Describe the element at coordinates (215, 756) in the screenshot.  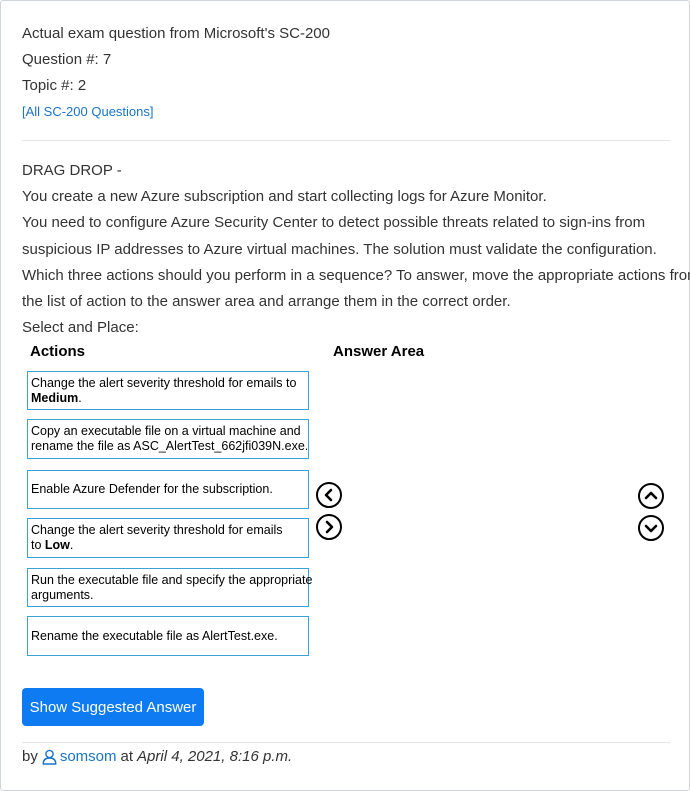
I see `post-date: April 4, 2021, 8:16 p.m.` at that location.